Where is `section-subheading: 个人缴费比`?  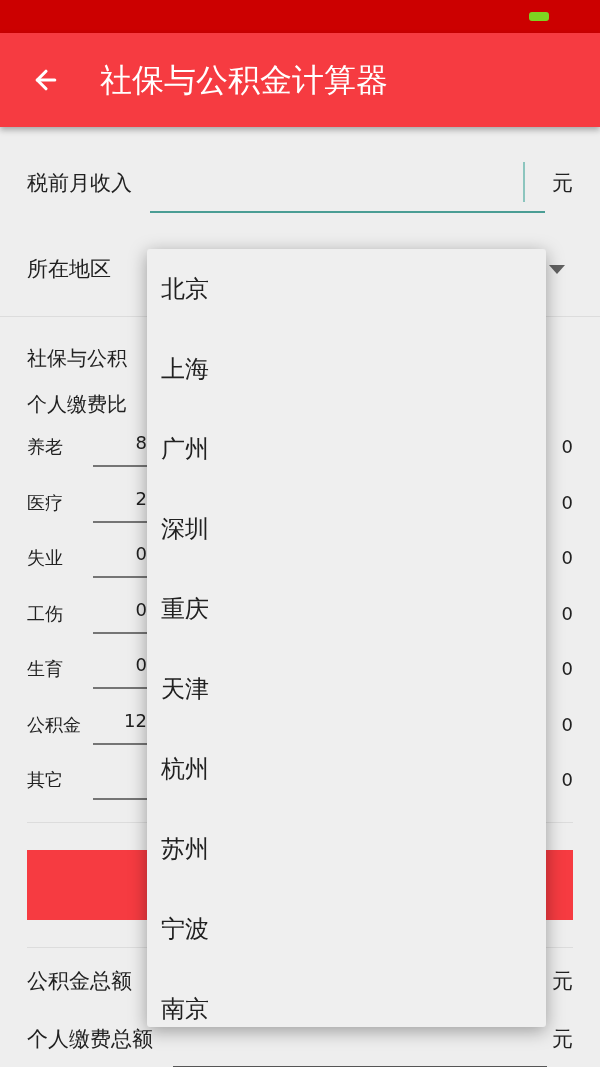 section-subheading: 个人缴费比 is located at coordinates (77, 404).